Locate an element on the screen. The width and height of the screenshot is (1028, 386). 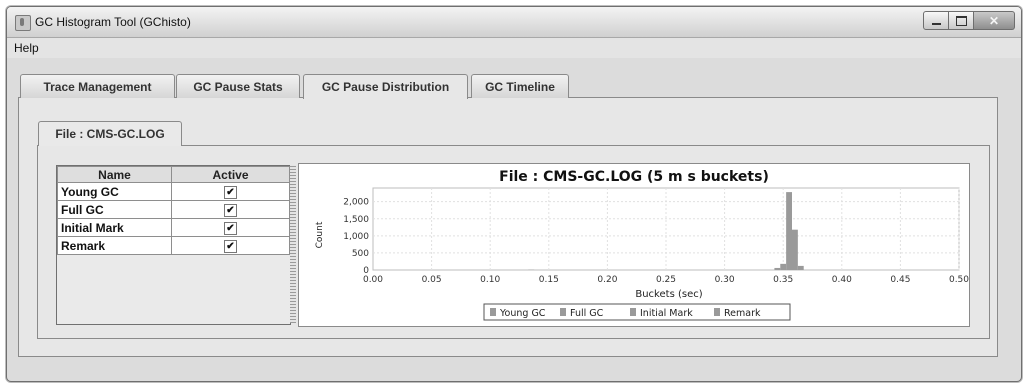
column-header-name: Name is located at coordinates (114, 174).